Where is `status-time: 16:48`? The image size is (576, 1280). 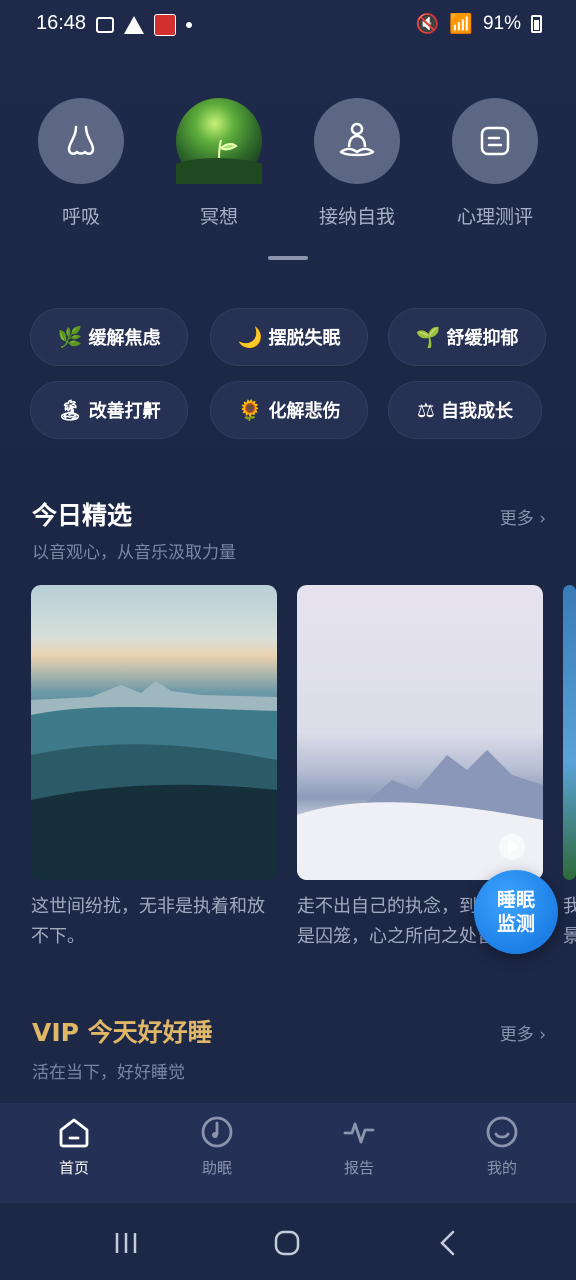 status-time: 16:48 is located at coordinates (61, 23).